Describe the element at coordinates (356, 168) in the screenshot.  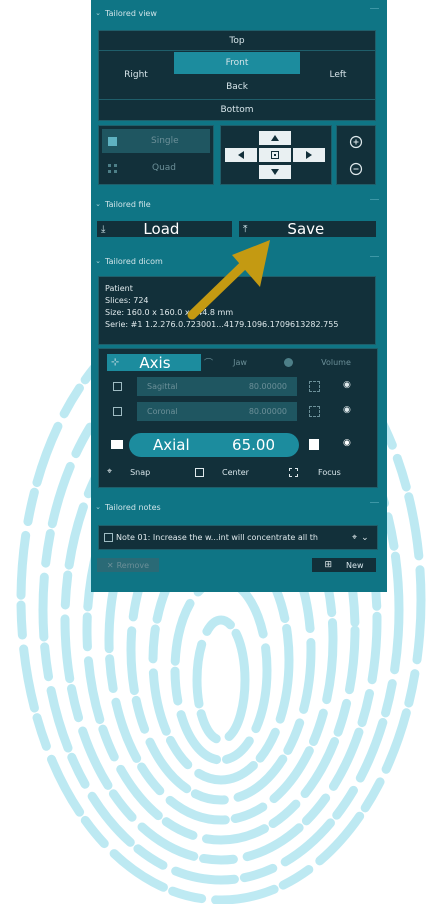
I see `zoom-out-icon` at that location.